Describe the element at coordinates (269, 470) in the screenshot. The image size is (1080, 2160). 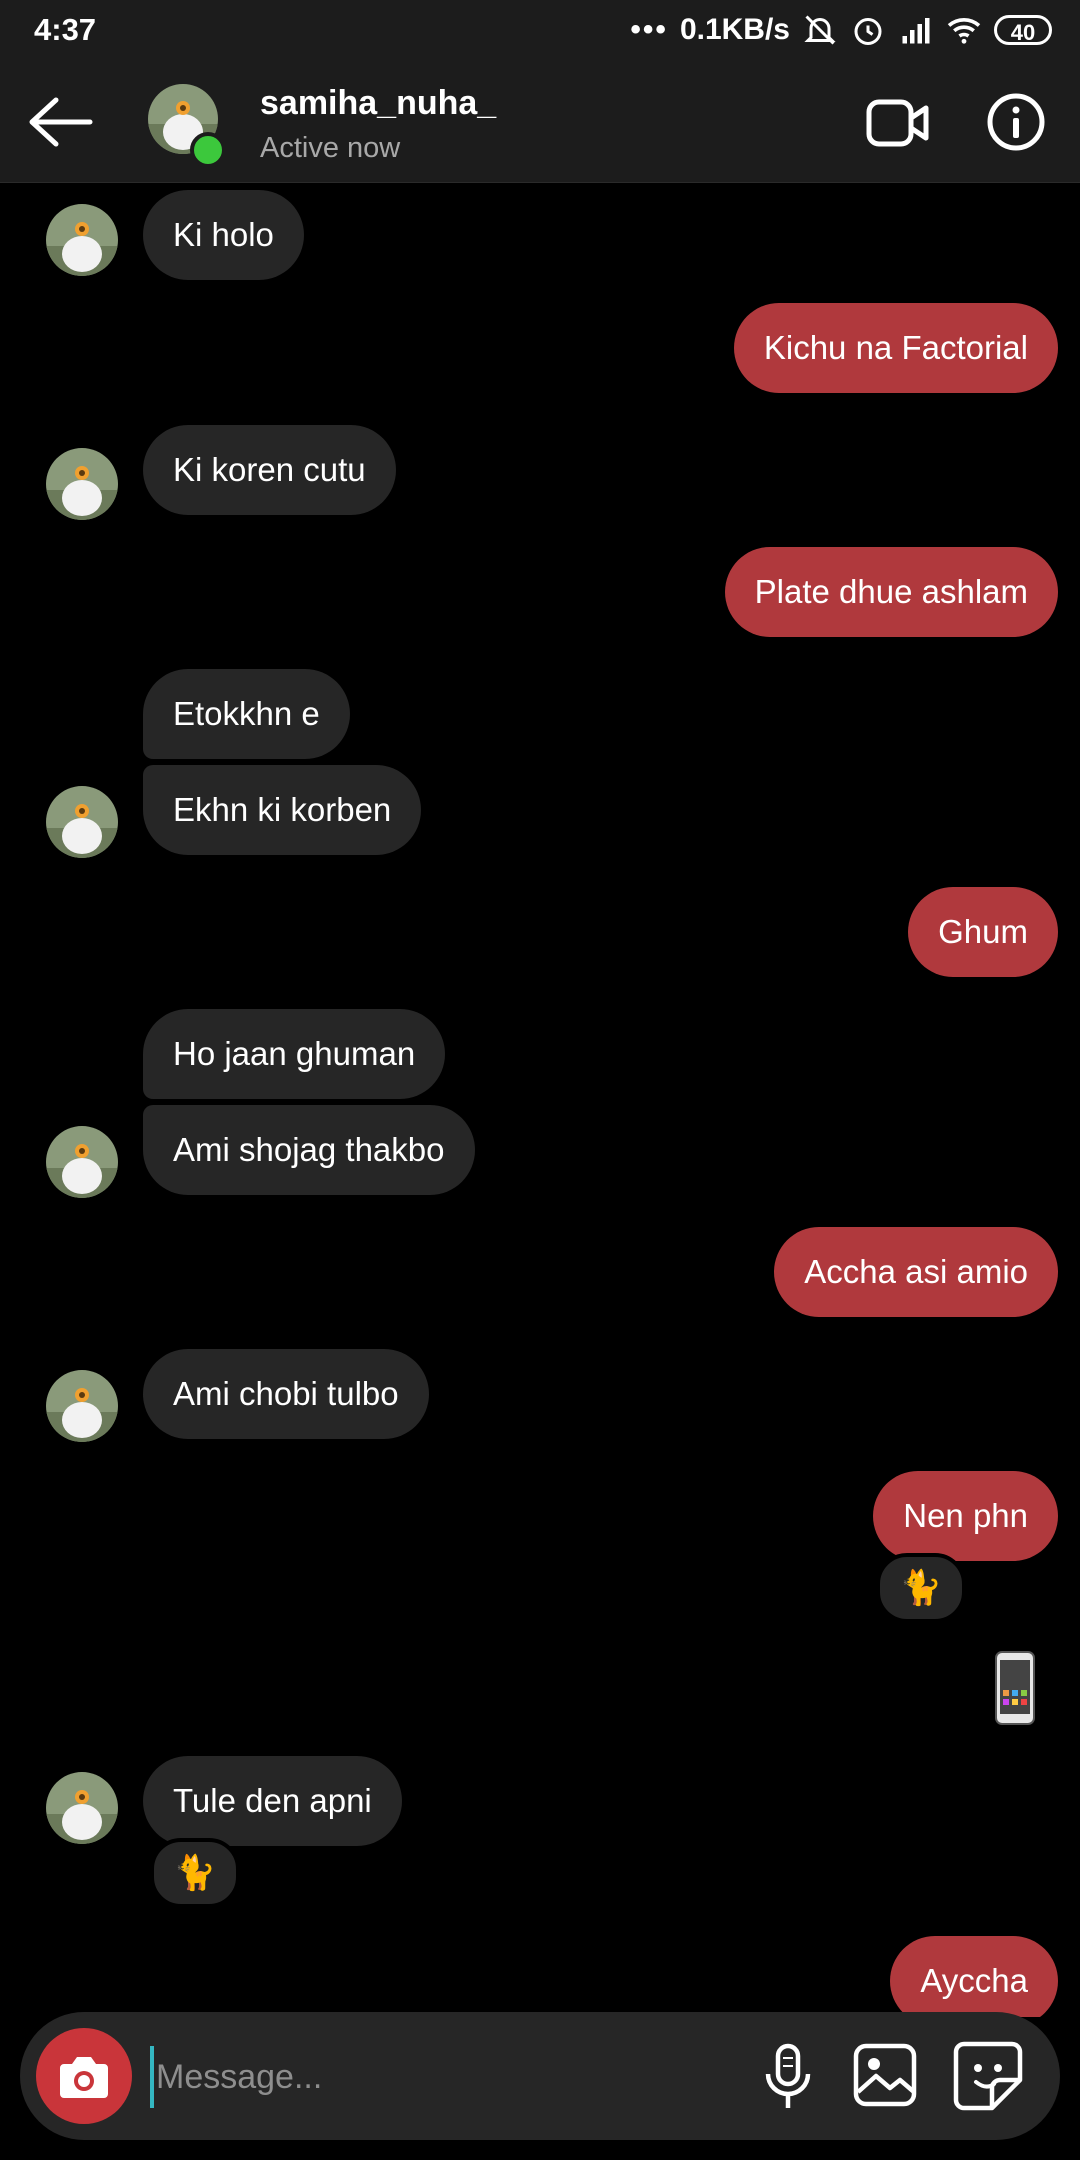
I see `received-message: Ki koren cutu` at that location.